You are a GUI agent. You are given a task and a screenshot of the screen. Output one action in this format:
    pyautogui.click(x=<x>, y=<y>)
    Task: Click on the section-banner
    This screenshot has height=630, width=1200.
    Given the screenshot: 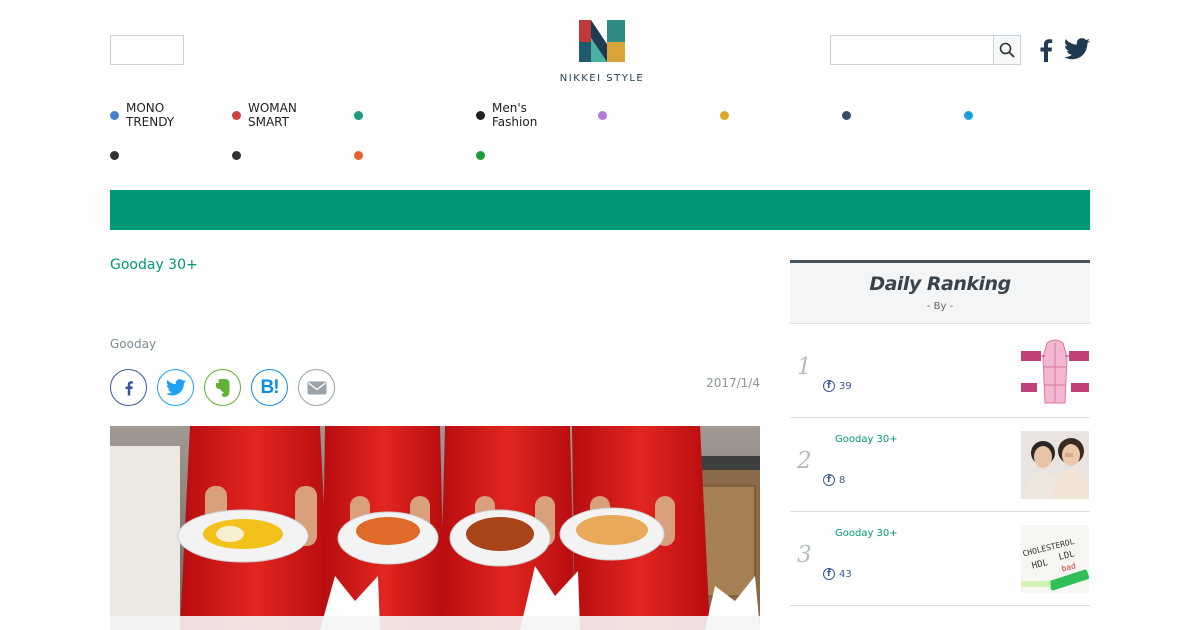 What is the action you would take?
    pyautogui.click(x=600, y=210)
    